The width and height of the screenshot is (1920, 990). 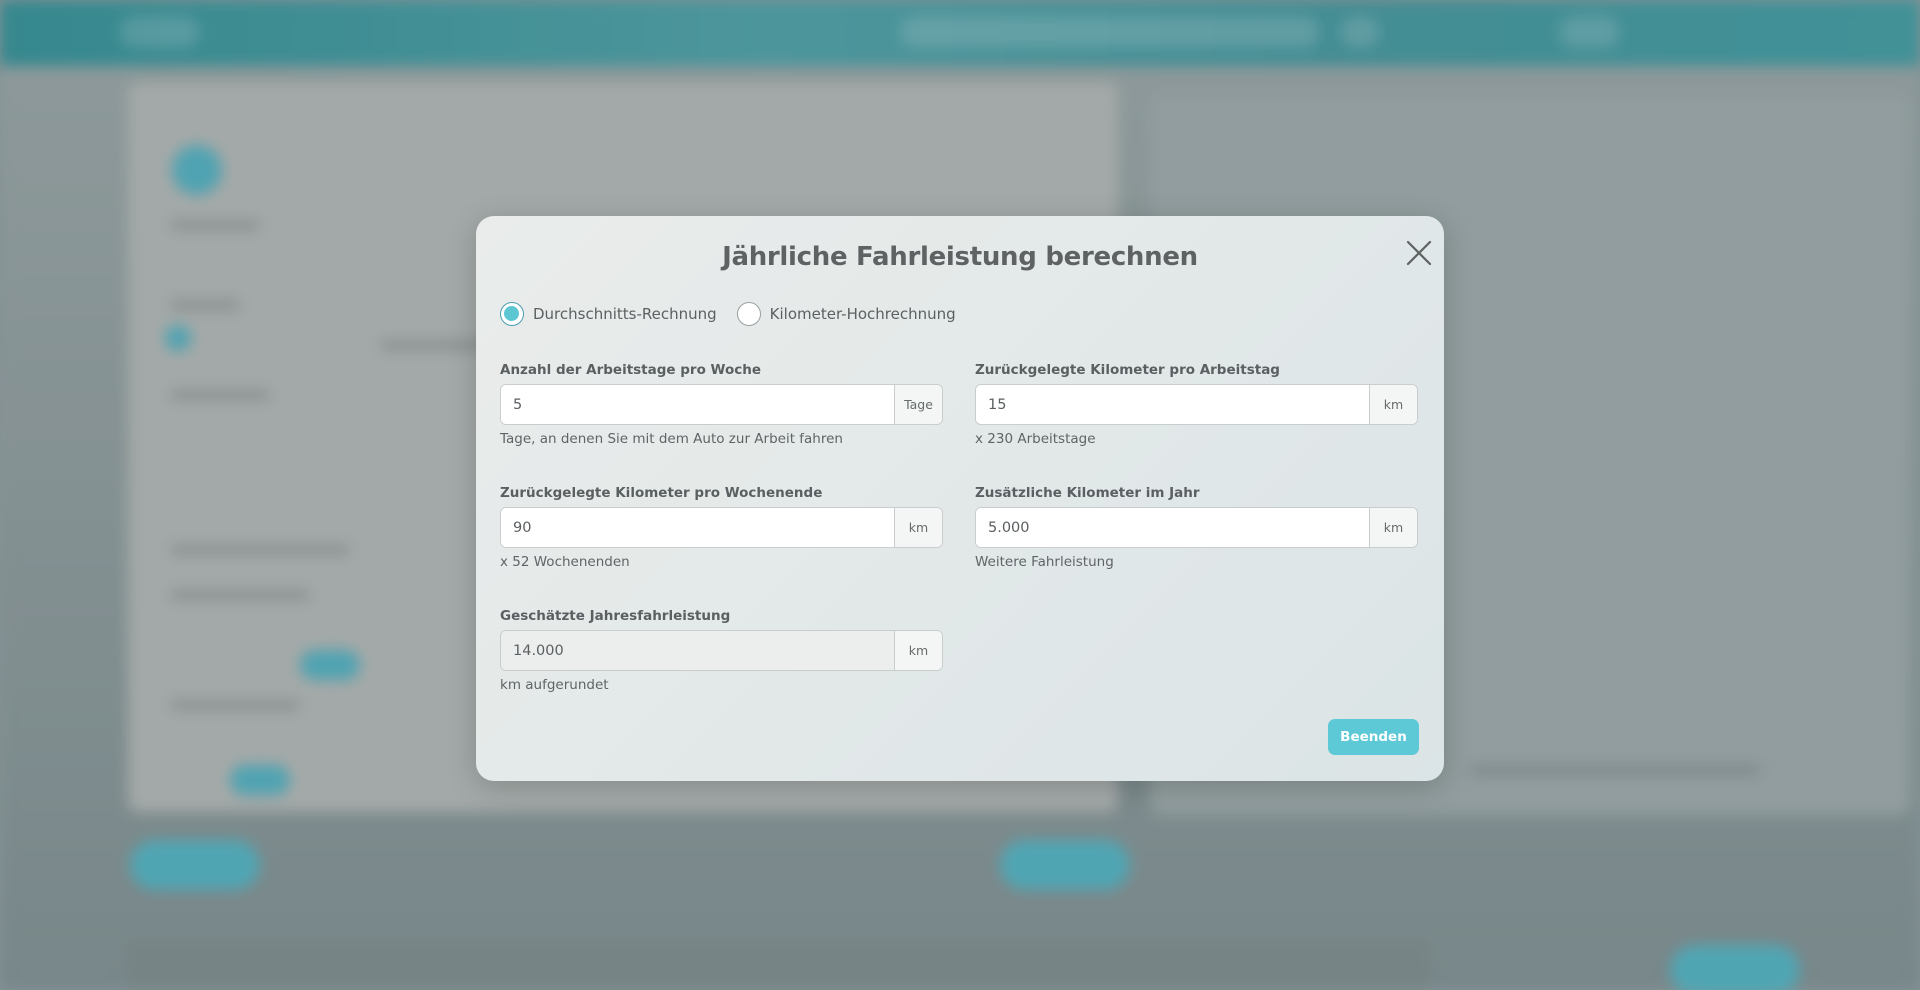 I want to click on radio-average-calculation: Durchschnitts-Rechnung, so click(x=608, y=314).